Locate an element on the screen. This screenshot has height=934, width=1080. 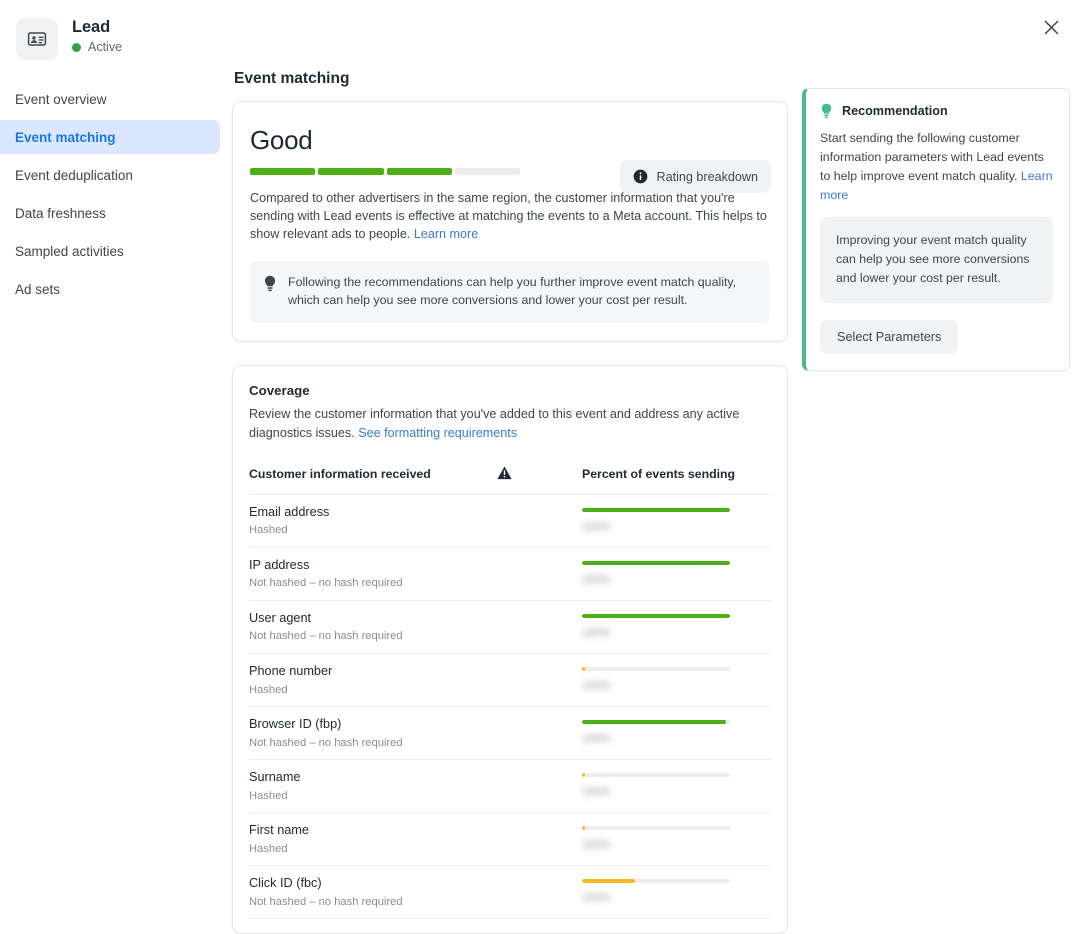
status-badge: Active is located at coordinates (97, 47).